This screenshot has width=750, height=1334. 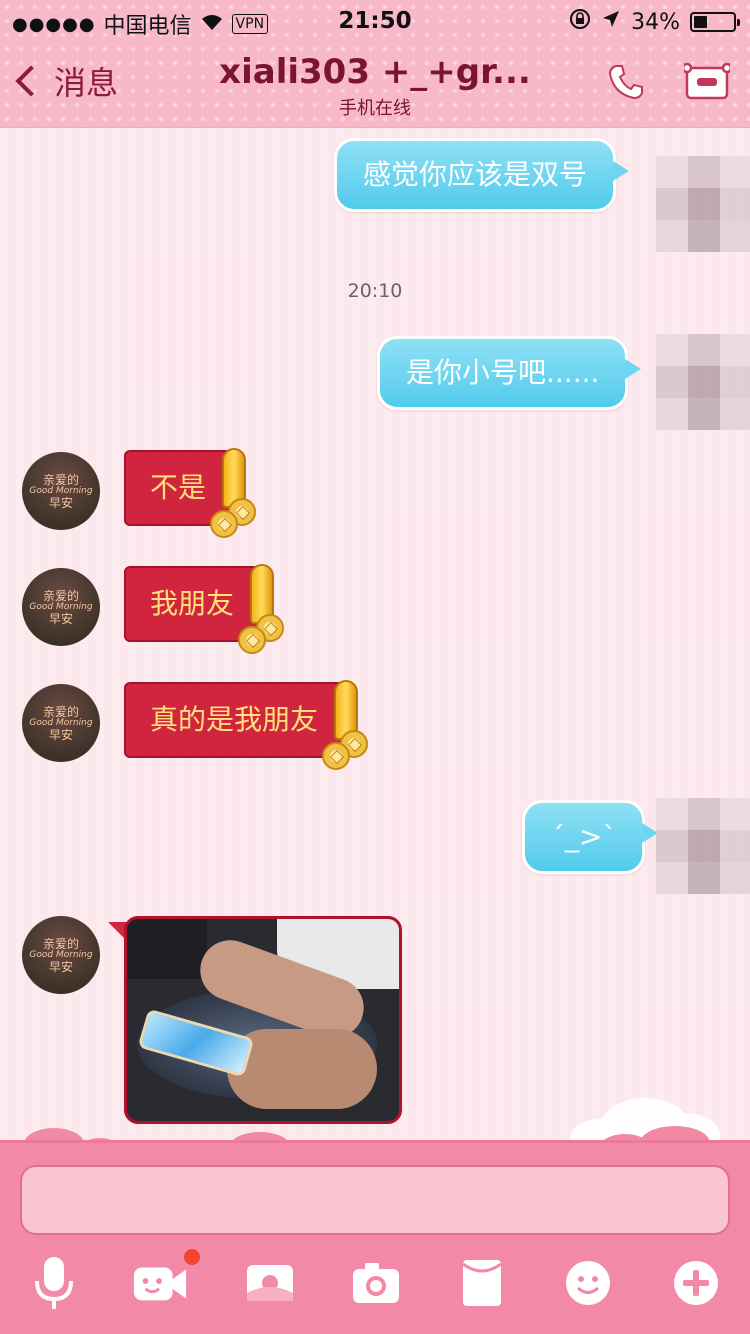 What do you see at coordinates (160, 1284) in the screenshot?
I see `video-call-icon` at bounding box center [160, 1284].